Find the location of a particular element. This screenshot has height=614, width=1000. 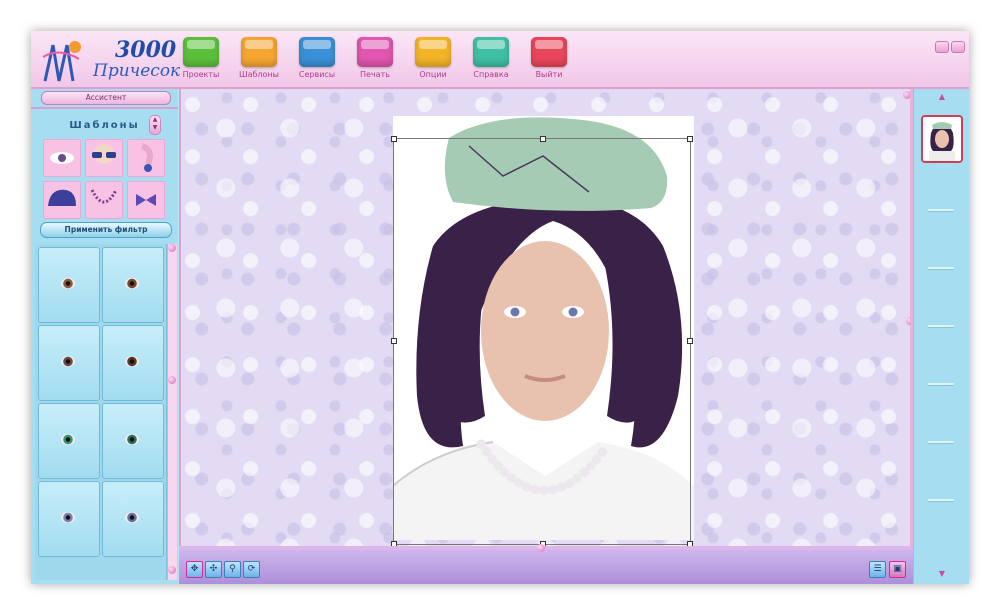

list-icon: ☰ is located at coordinates (877, 569).